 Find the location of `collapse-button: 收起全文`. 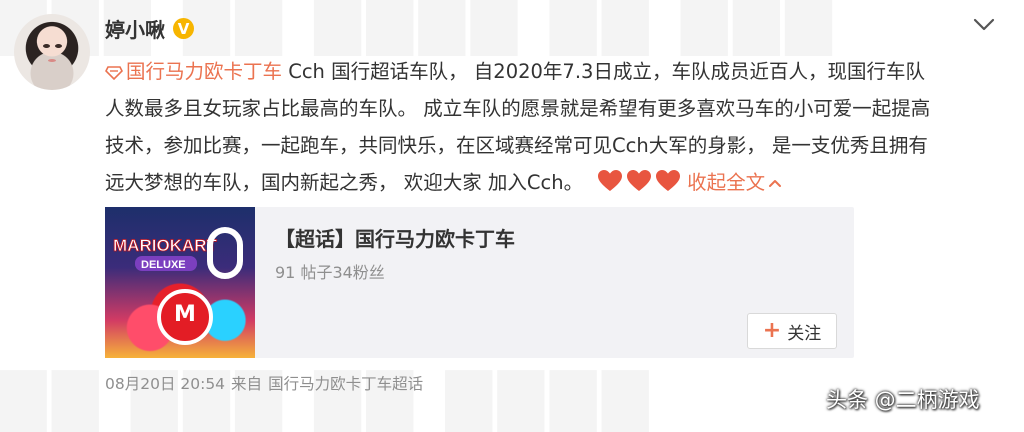

collapse-button: 收起全文 is located at coordinates (734, 182).